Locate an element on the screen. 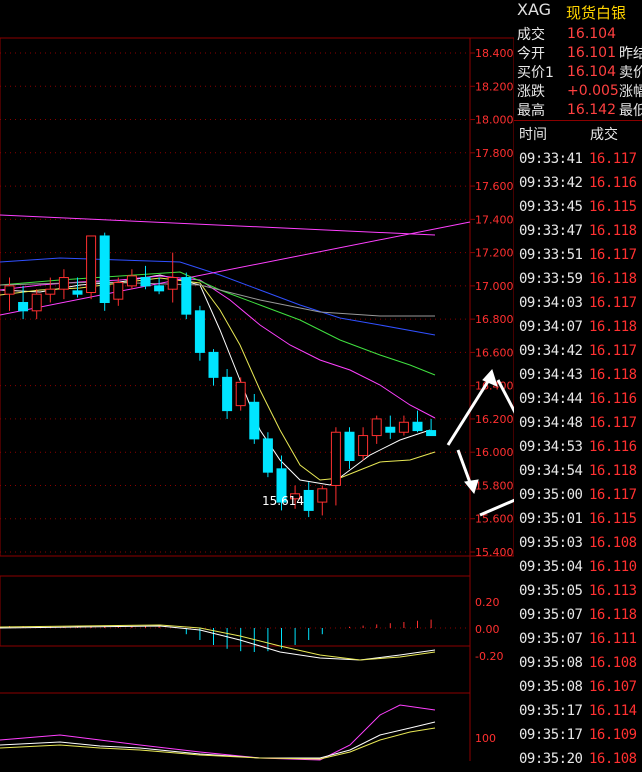 The width and height of the screenshot is (642, 772). tick-row: 09:34:48 16.117 is located at coordinates (578, 424).